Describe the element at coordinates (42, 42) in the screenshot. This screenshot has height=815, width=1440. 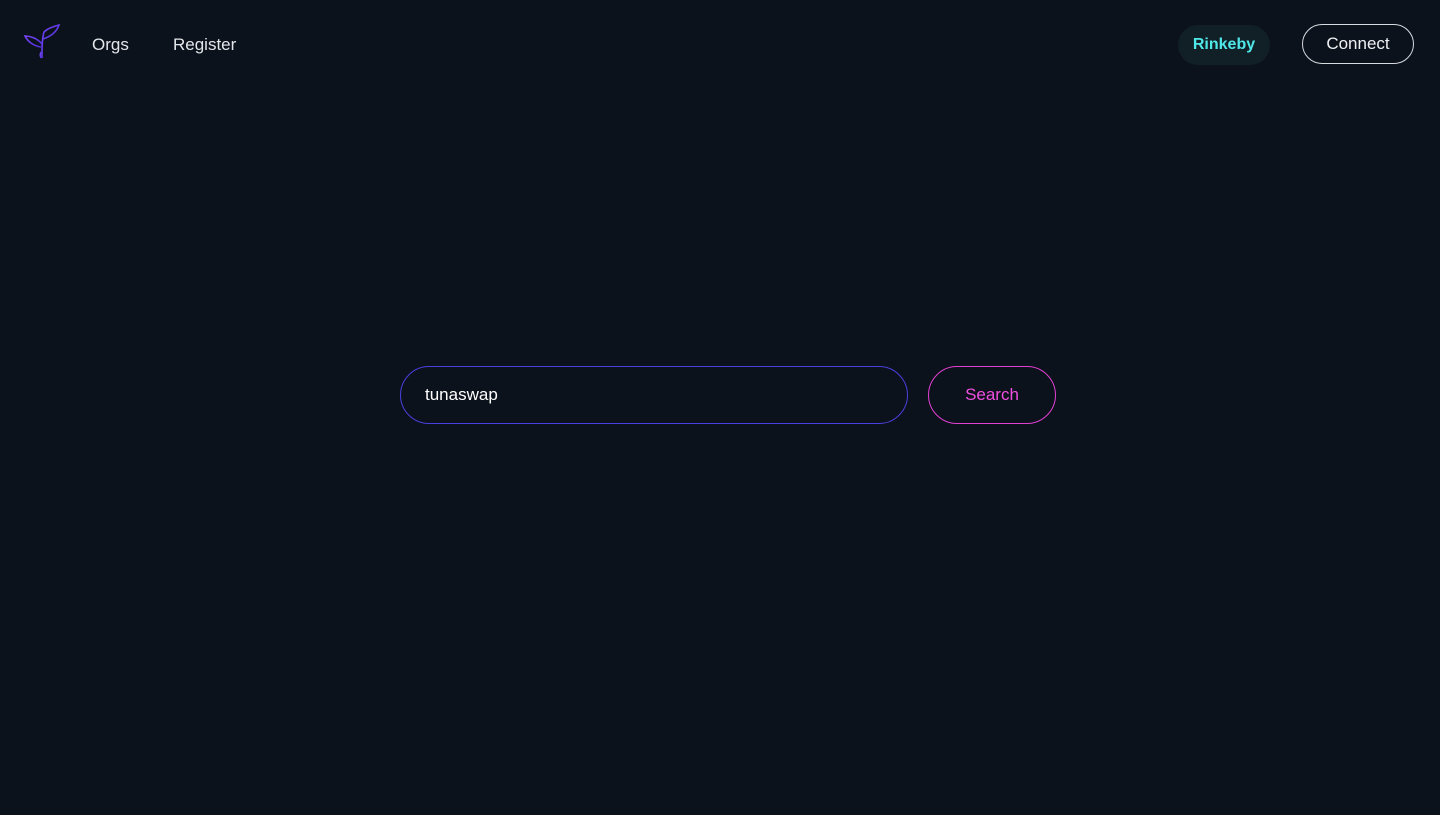
I see `sprout-icon` at that location.